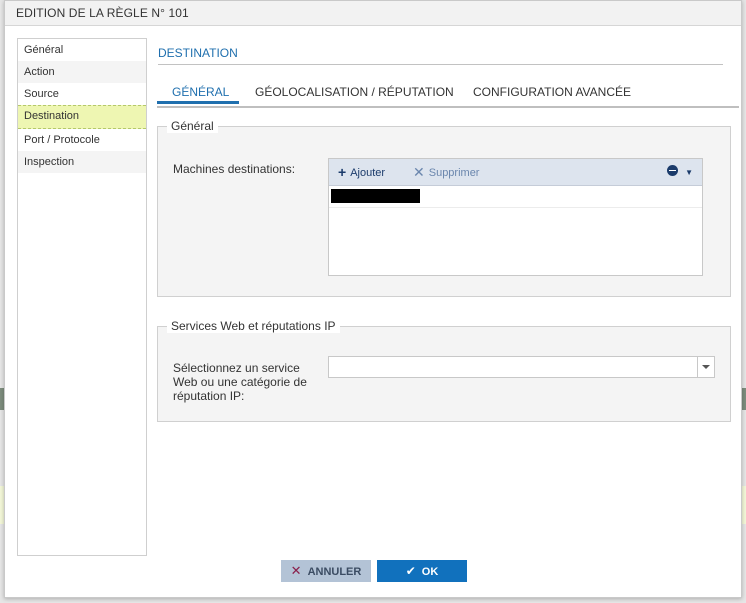 The width and height of the screenshot is (746, 603). What do you see at coordinates (515, 197) in the screenshot?
I see `table-row` at bounding box center [515, 197].